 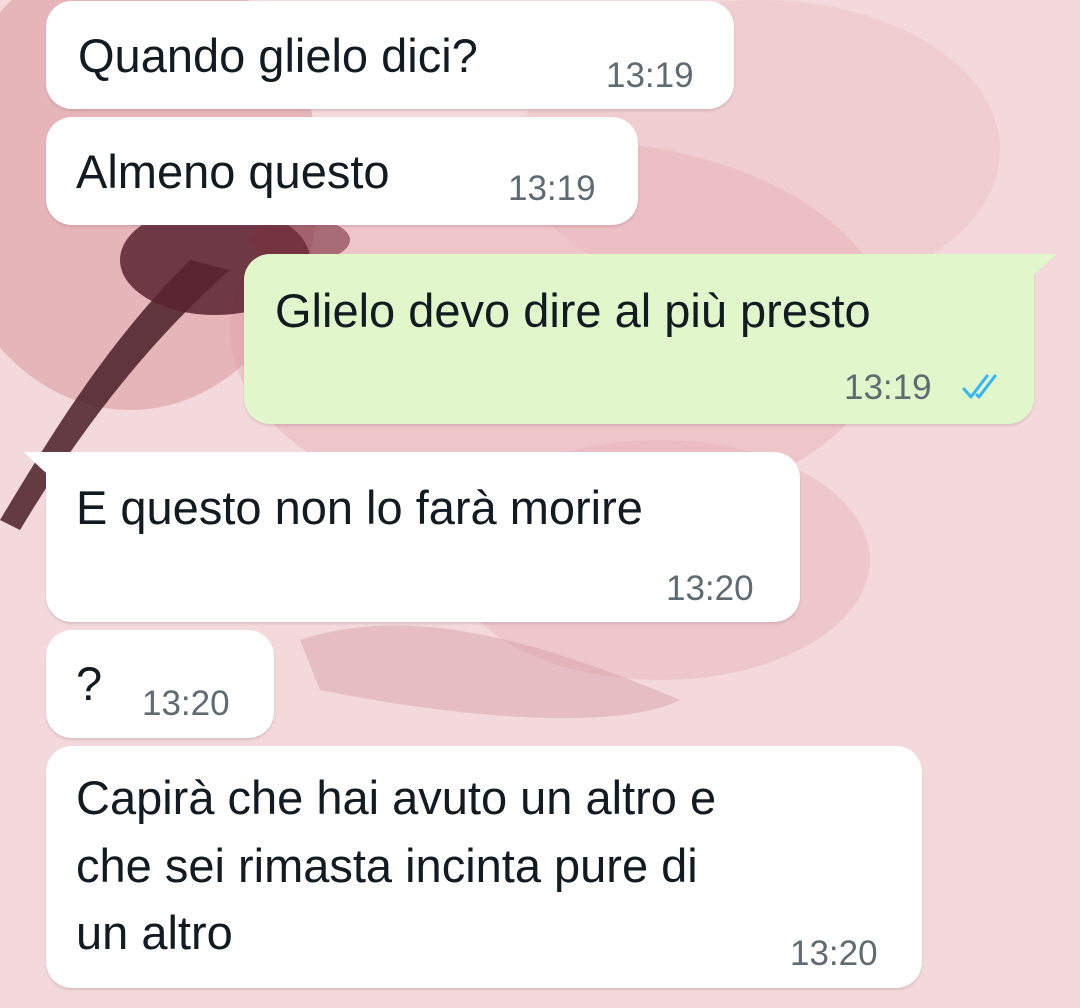 I want to click on message-bubble-incoming: Quando glielo dici? 13:19, so click(x=390, y=55).